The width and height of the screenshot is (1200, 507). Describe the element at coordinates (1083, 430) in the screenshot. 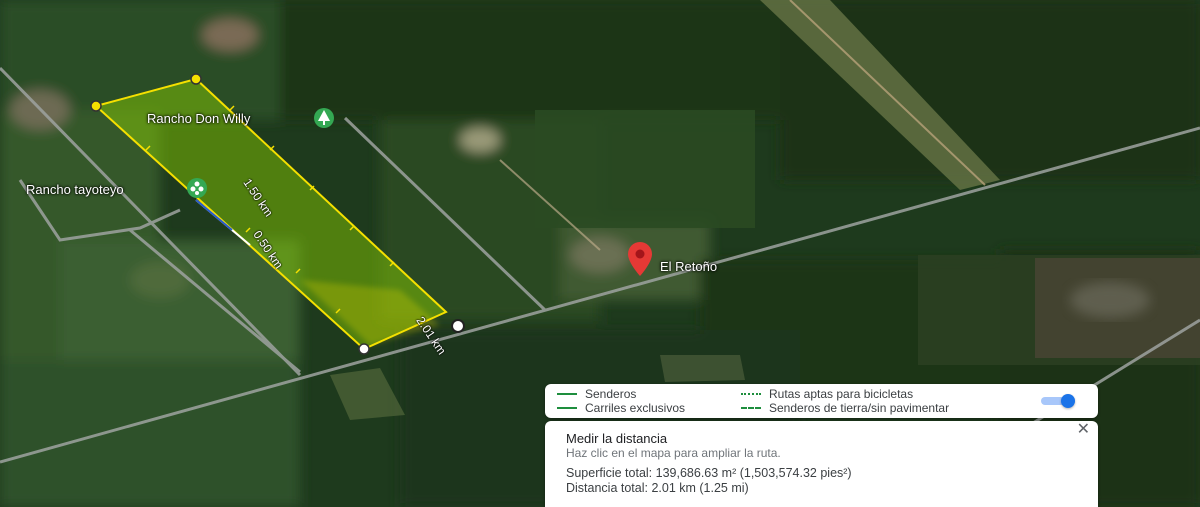

I see `close-icon: ✕` at that location.